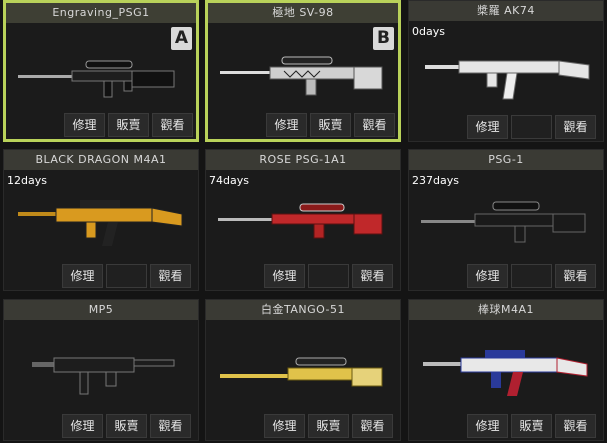 Image resolution: width=607 pixels, height=443 pixels. I want to click on weapon-card-baseball-m4a1: 棒球M4A1 修理 販賣 觀看, so click(506, 370).